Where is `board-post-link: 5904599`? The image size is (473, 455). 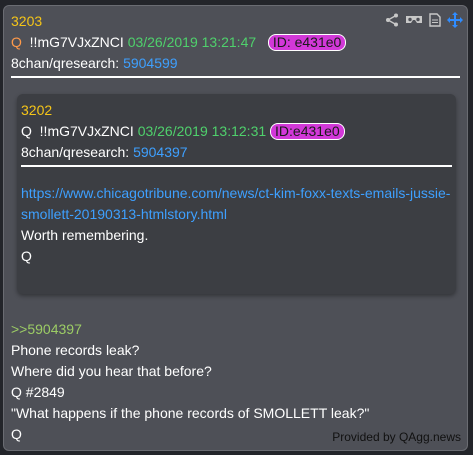 board-post-link: 5904599 is located at coordinates (150, 63).